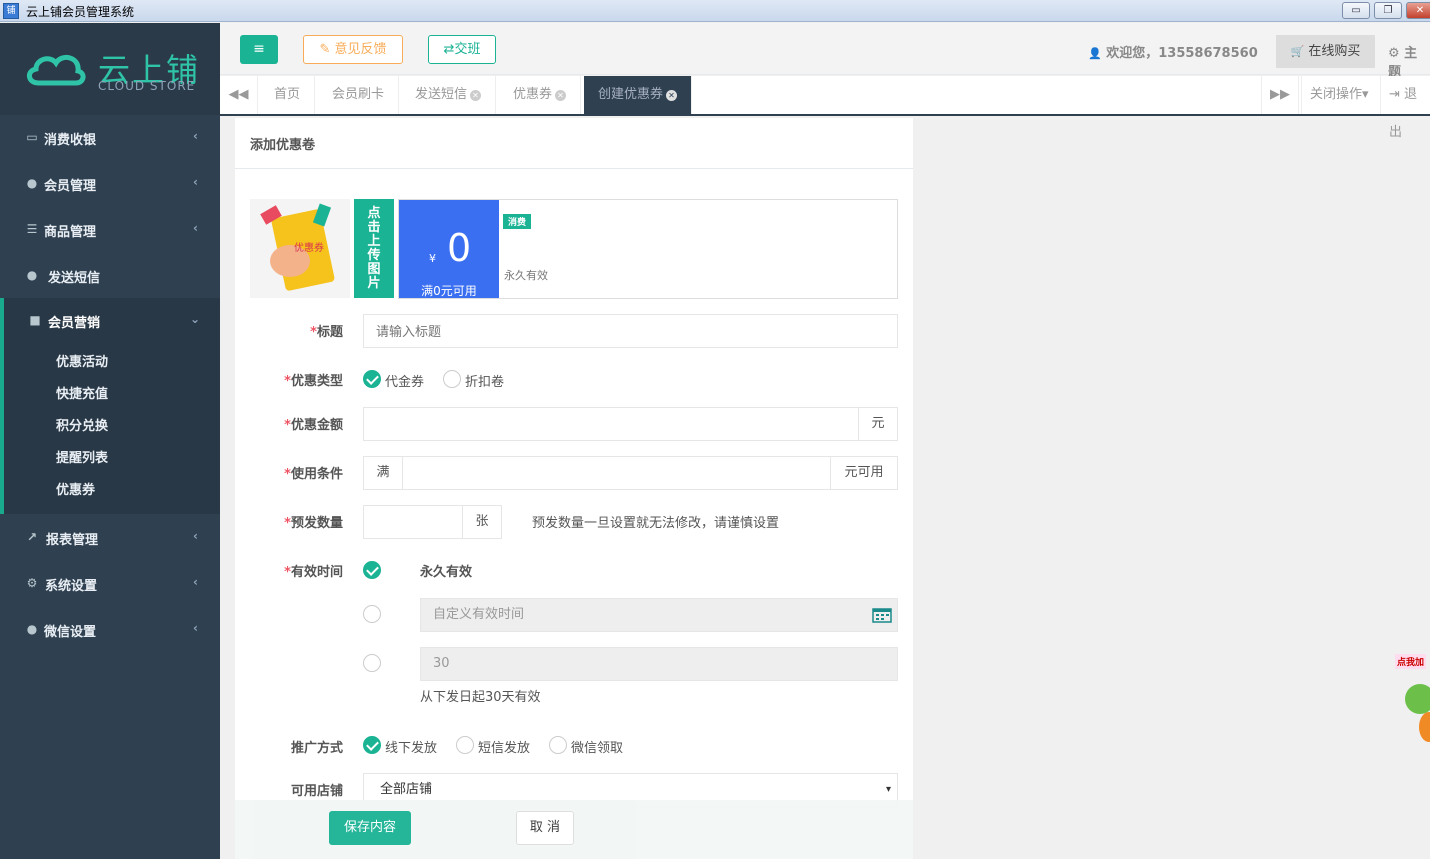 Image resolution: width=1430 pixels, height=859 pixels. What do you see at coordinates (631, 94) in the screenshot?
I see `tab-label: 创建优惠券` at bounding box center [631, 94].